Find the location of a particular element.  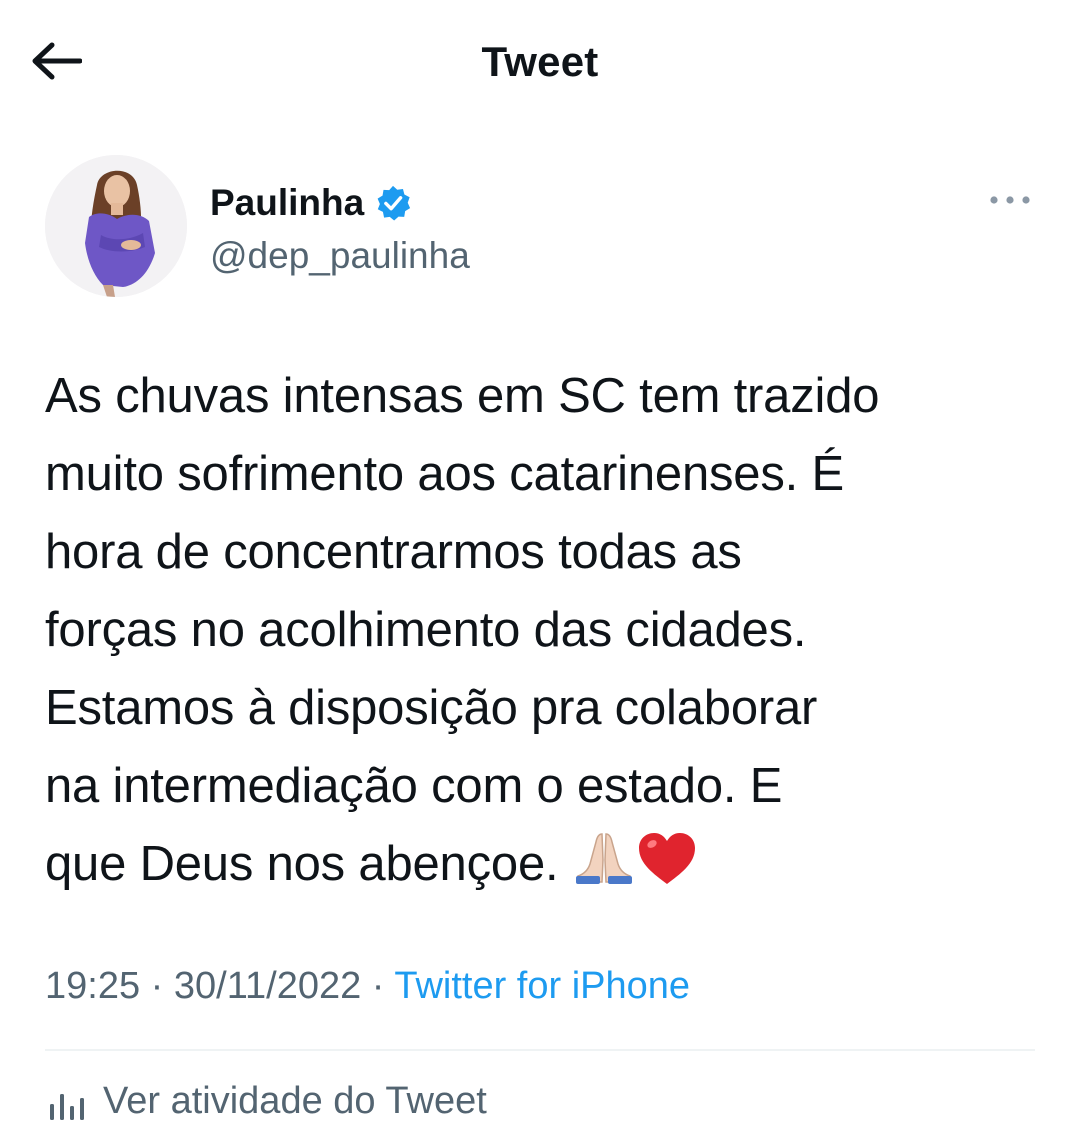

view-activity-label: Ver atividade do Tweet is located at coordinates (295, 1101).